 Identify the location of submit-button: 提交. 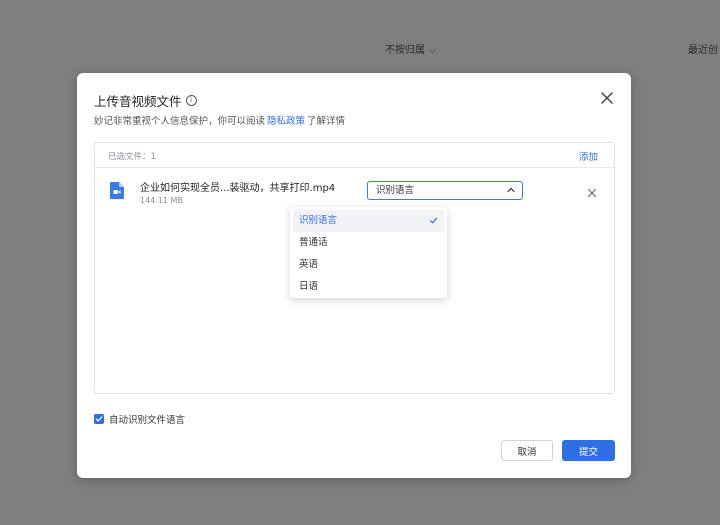
(588, 450).